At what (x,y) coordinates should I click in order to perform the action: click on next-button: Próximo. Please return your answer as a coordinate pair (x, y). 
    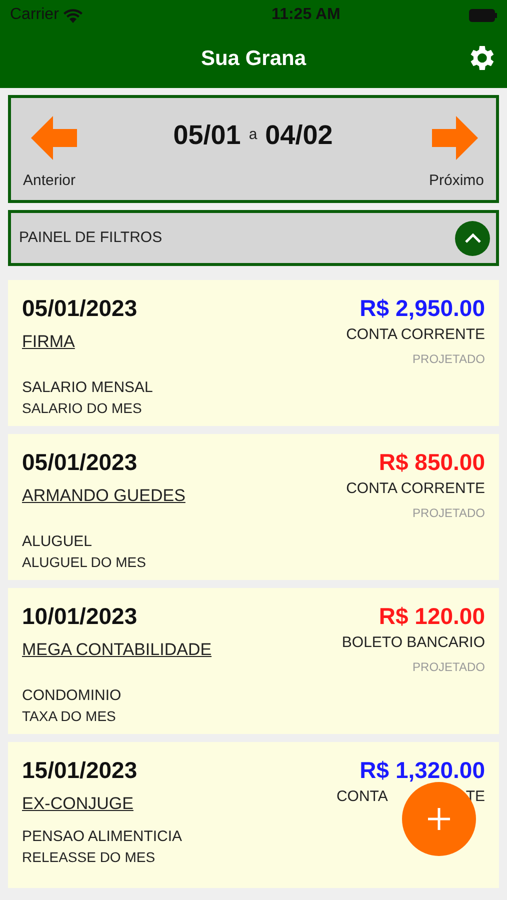
    Looking at the image, I should click on (457, 149).